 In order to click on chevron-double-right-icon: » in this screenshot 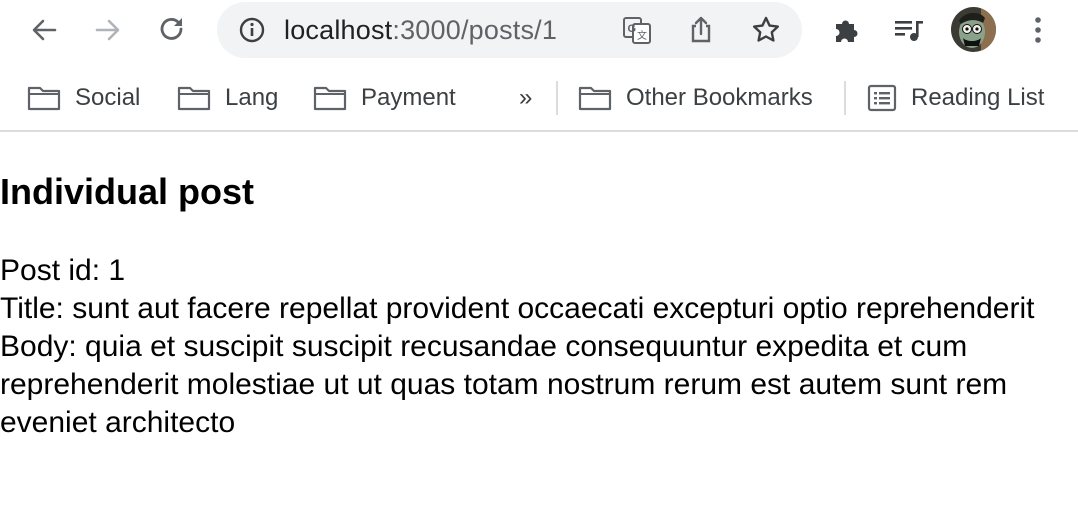, I will do `click(526, 97)`.